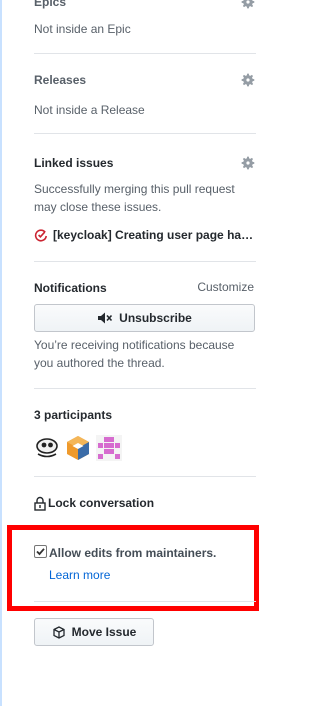 This screenshot has height=706, width=320. What do you see at coordinates (60, 80) in the screenshot?
I see `releases-heading: Releases` at bounding box center [60, 80].